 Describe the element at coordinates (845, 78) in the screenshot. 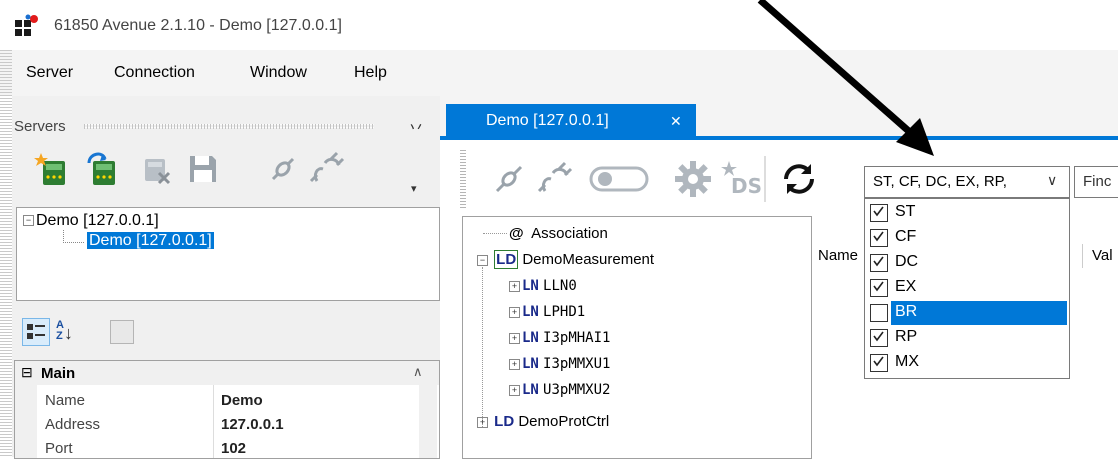

I see `annotation-arrow-icon` at that location.